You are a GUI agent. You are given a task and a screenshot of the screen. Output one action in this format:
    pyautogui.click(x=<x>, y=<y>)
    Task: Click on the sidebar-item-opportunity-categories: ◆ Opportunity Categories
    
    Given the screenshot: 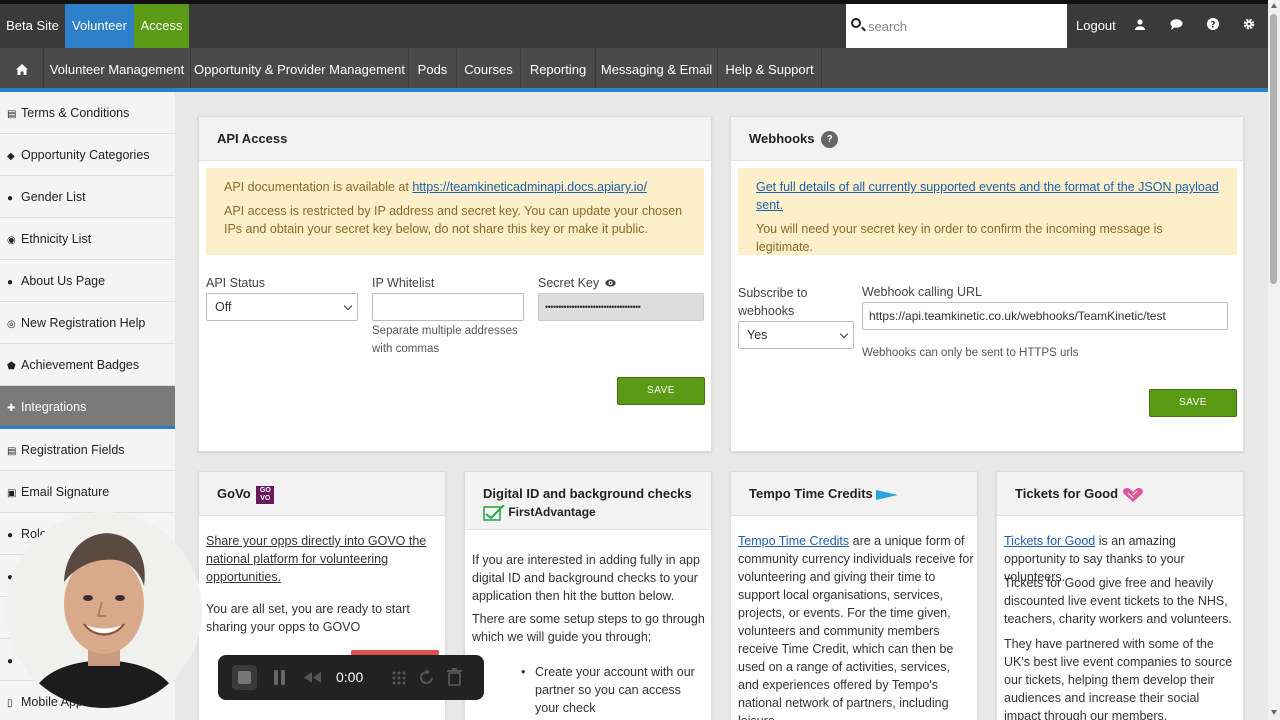 What is the action you would take?
    pyautogui.click(x=87, y=155)
    